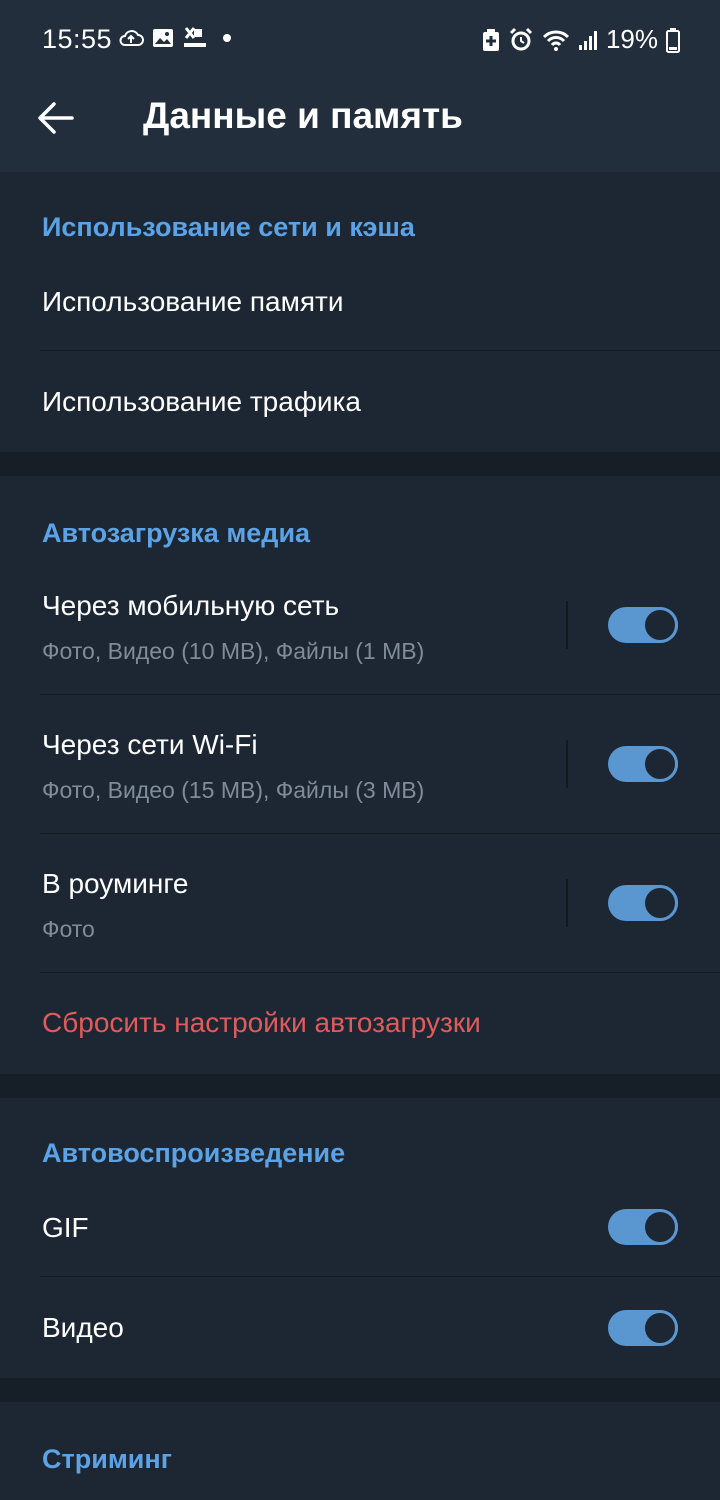 Image resolution: width=720 pixels, height=1500 pixels. Describe the element at coordinates (303, 115) in the screenshot. I see `page-title: Данные и память` at that location.